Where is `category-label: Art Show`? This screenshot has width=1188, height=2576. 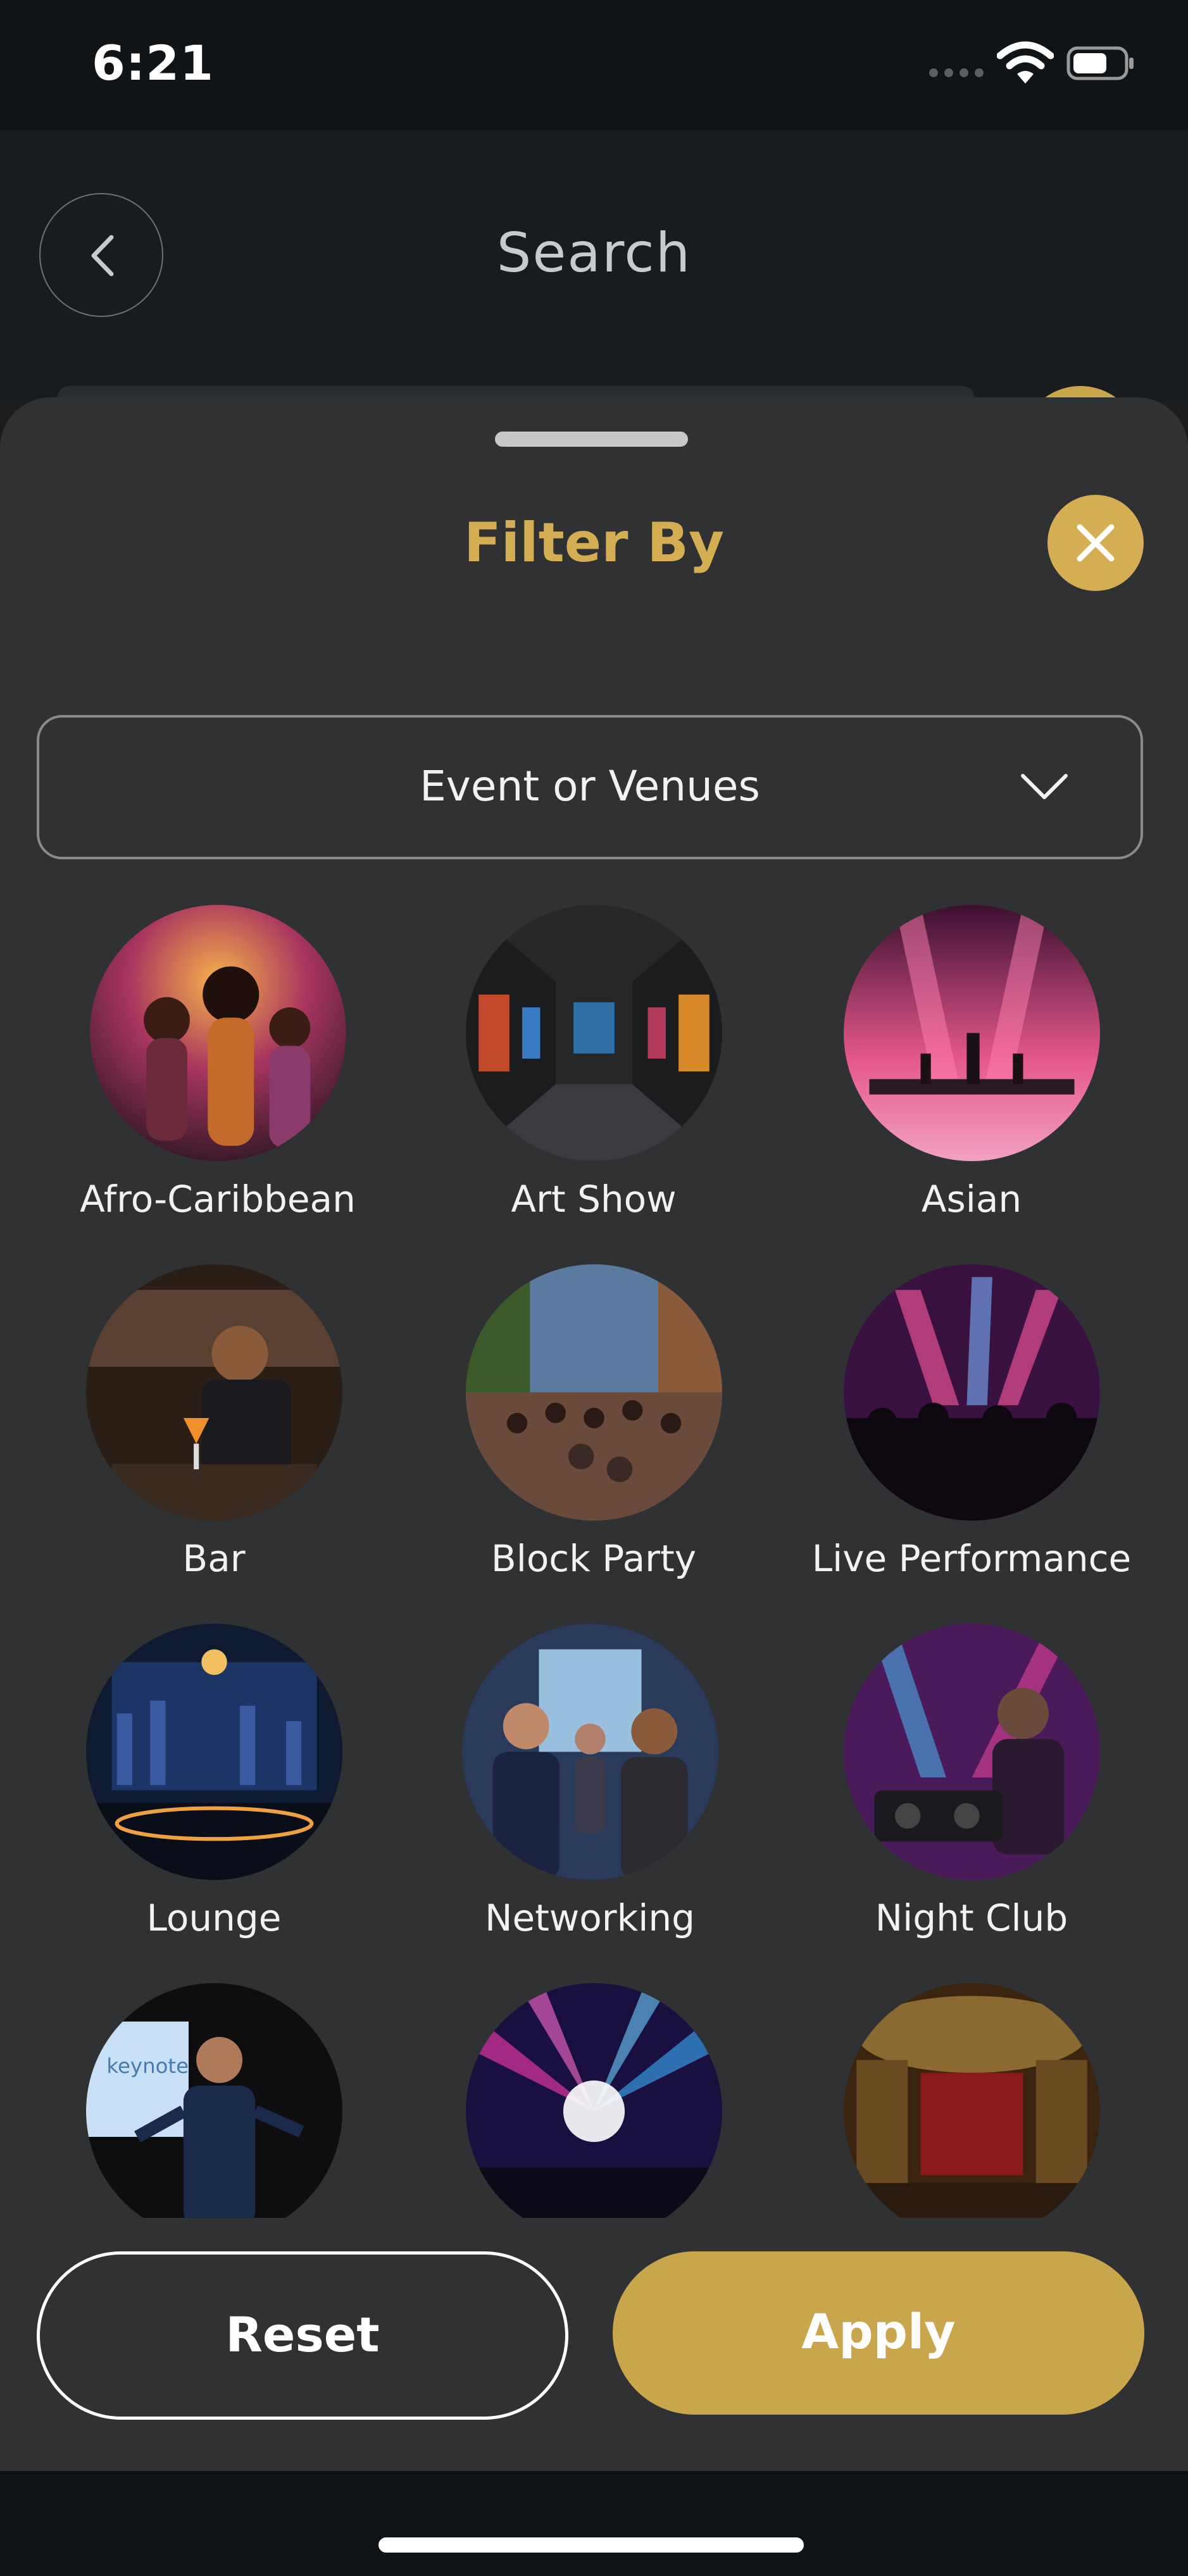 category-label: Art Show is located at coordinates (594, 1200).